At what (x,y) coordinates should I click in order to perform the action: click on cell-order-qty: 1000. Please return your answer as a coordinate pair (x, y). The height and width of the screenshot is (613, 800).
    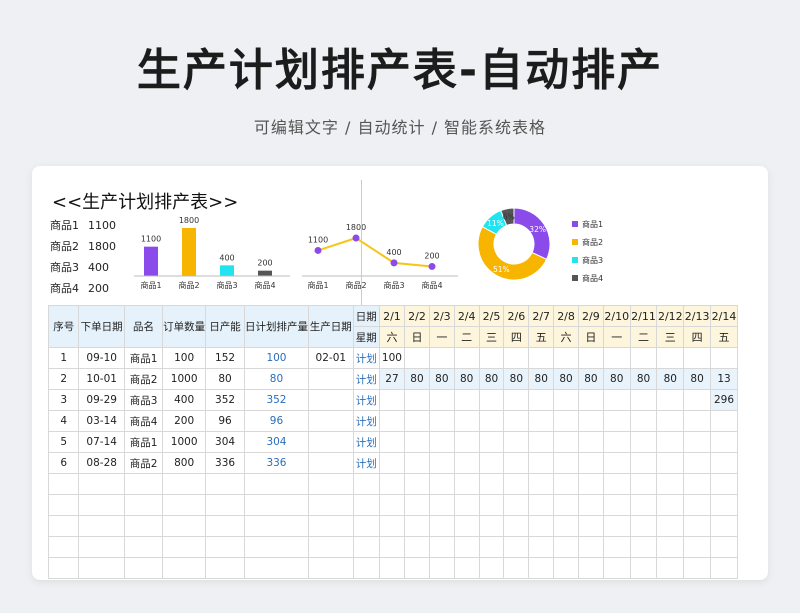
    Looking at the image, I should click on (184, 379).